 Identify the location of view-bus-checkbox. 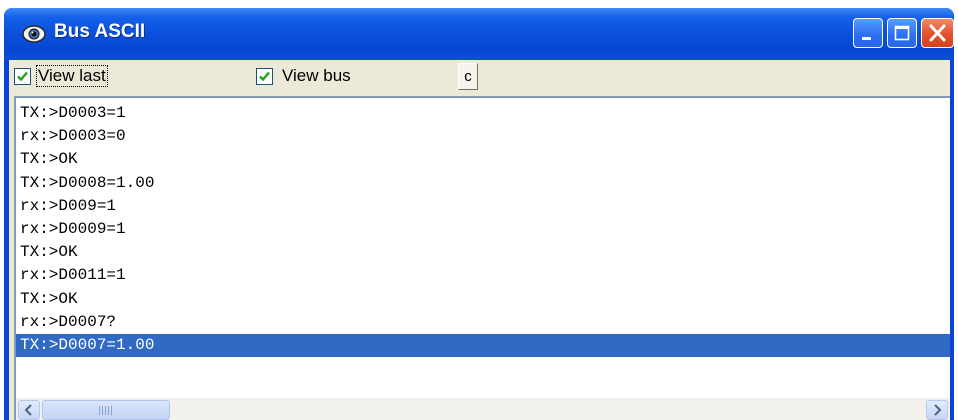
(264, 76).